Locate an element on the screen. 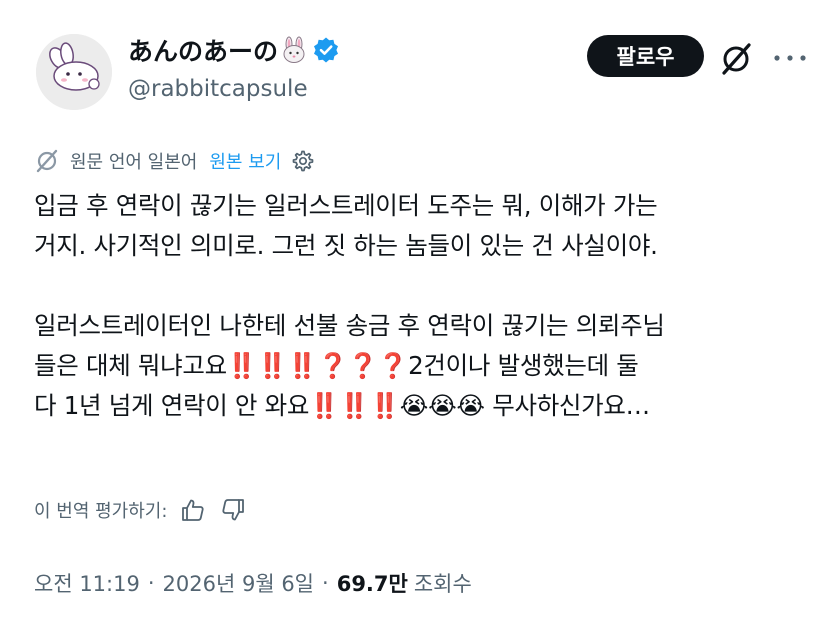 The height and width of the screenshot is (628, 840). verified-badge-icon is located at coordinates (326, 50).